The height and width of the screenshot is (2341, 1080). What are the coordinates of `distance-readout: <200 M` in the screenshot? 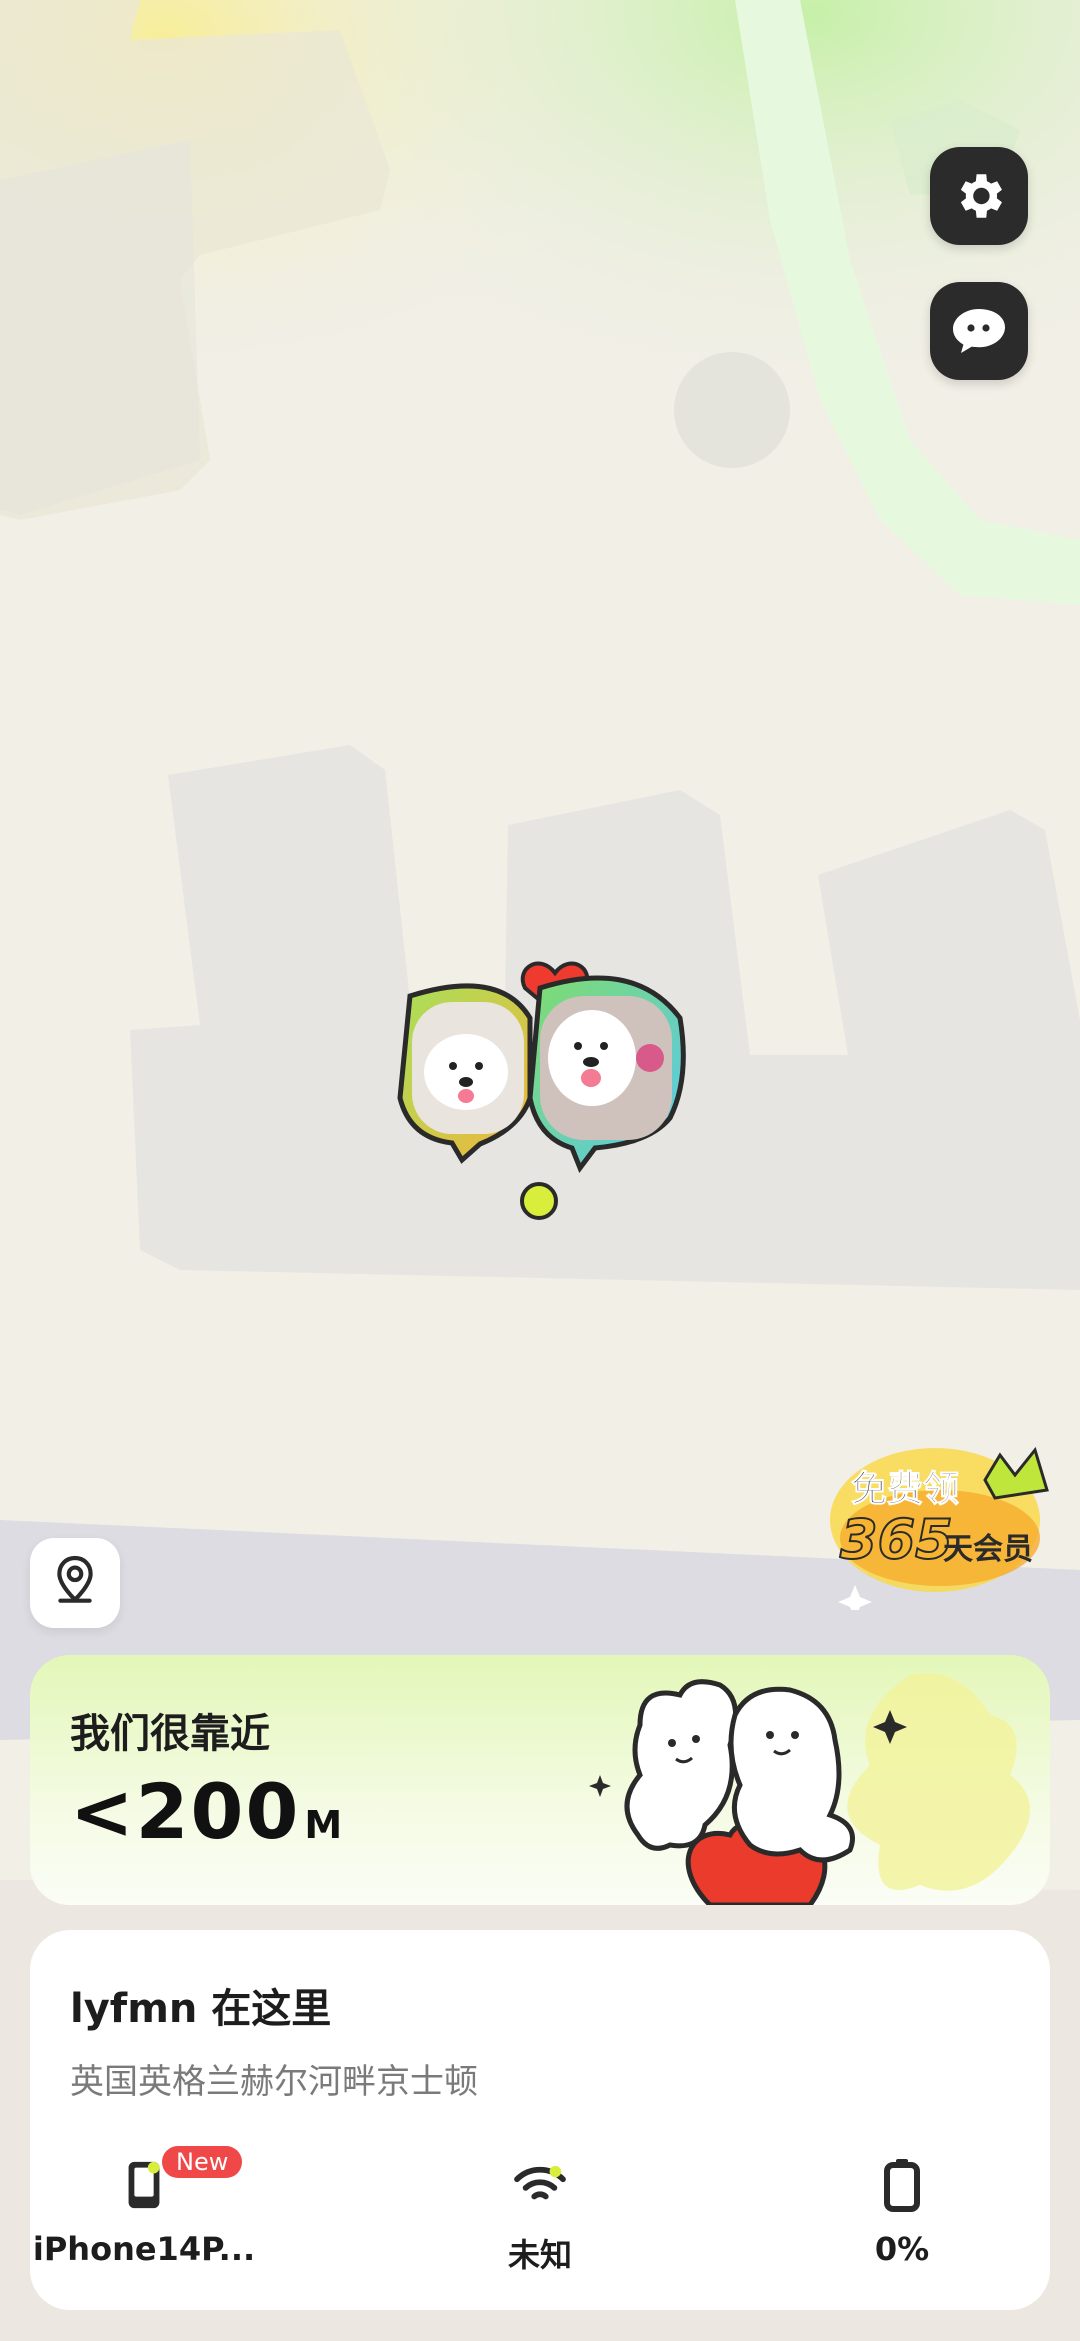 It's located at (206, 1811).